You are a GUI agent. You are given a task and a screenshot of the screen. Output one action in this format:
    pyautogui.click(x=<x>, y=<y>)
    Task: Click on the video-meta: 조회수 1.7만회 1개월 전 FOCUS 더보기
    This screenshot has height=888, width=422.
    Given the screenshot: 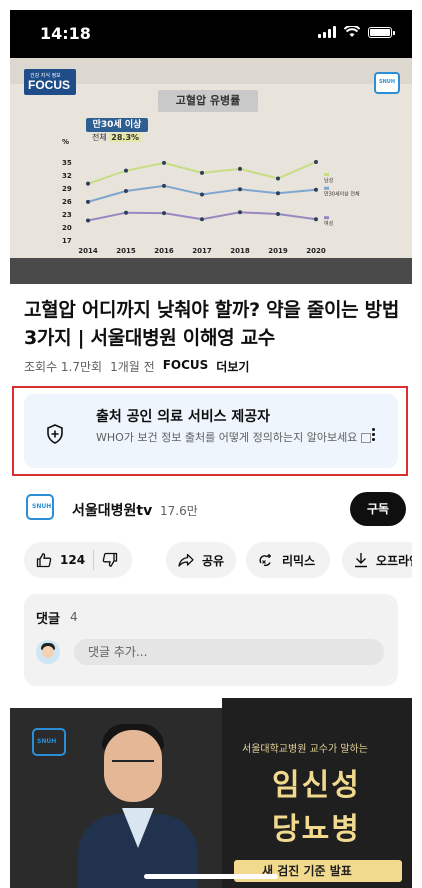 What is the action you would take?
    pyautogui.click(x=136, y=366)
    